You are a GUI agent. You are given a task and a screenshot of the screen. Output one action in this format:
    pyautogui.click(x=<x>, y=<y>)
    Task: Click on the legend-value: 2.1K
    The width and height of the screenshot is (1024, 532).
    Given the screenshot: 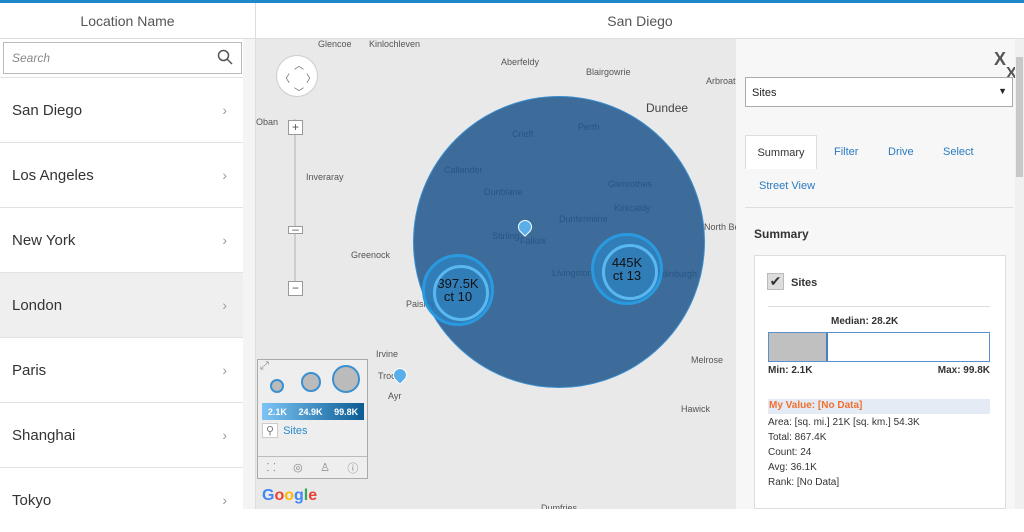 What is the action you would take?
    pyautogui.click(x=277, y=411)
    